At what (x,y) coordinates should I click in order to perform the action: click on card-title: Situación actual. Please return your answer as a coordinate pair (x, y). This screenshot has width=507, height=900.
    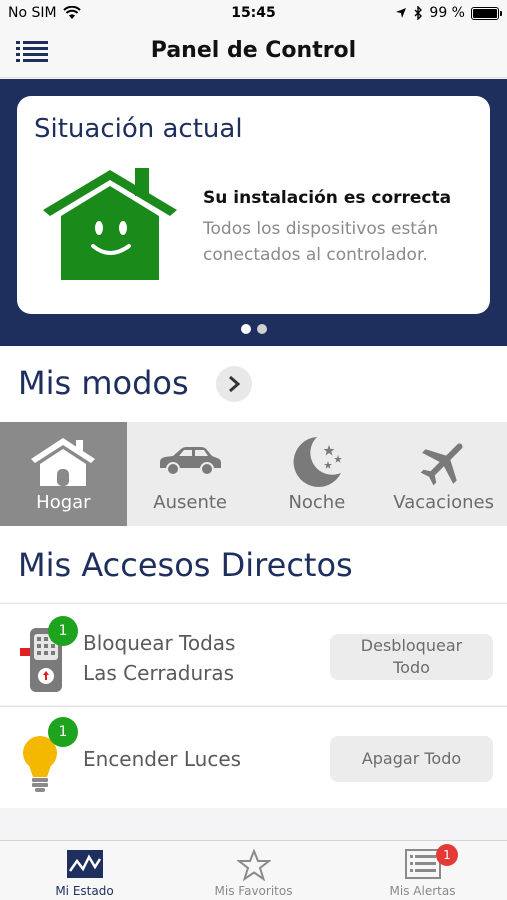
    Looking at the image, I should click on (138, 129).